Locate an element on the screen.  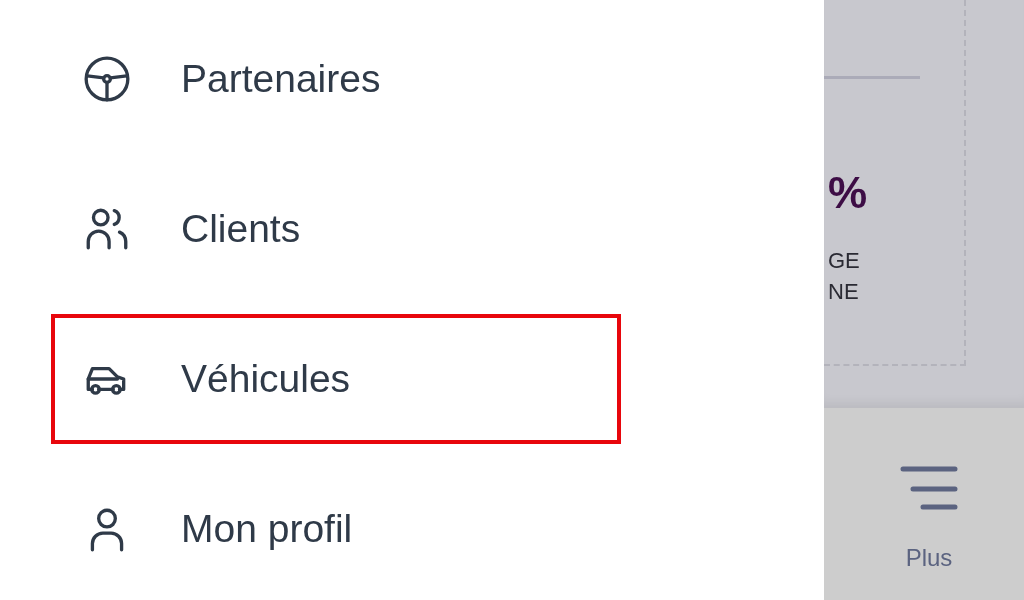
drawer-item: Mon profil is located at coordinates (336, 529).